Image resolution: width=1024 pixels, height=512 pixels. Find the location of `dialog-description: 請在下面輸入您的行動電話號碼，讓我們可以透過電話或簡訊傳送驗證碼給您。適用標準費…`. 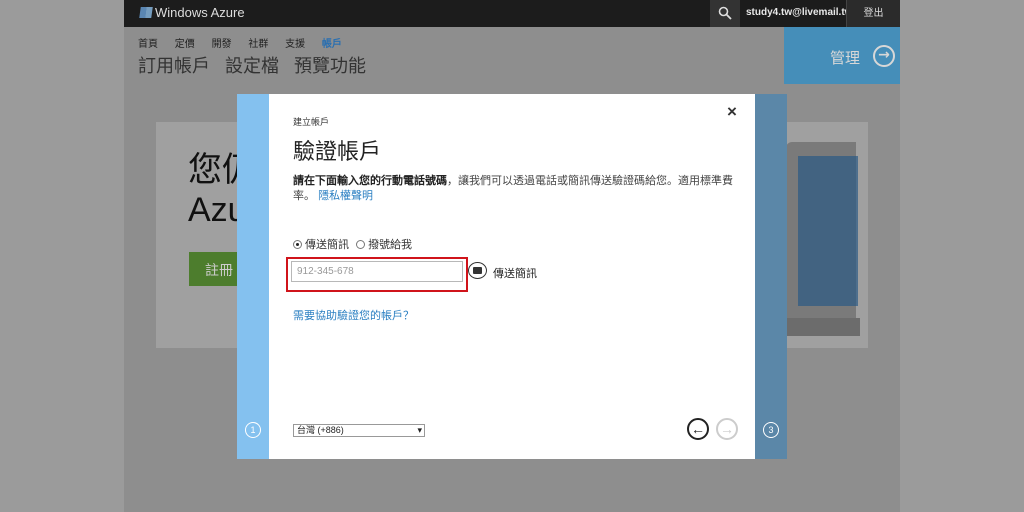

dialog-description: 請在下面輸入您的行動電話號碼，讓我們可以透過電話或簡訊傳送驗證碼給您。適用標準費… is located at coordinates (513, 188).